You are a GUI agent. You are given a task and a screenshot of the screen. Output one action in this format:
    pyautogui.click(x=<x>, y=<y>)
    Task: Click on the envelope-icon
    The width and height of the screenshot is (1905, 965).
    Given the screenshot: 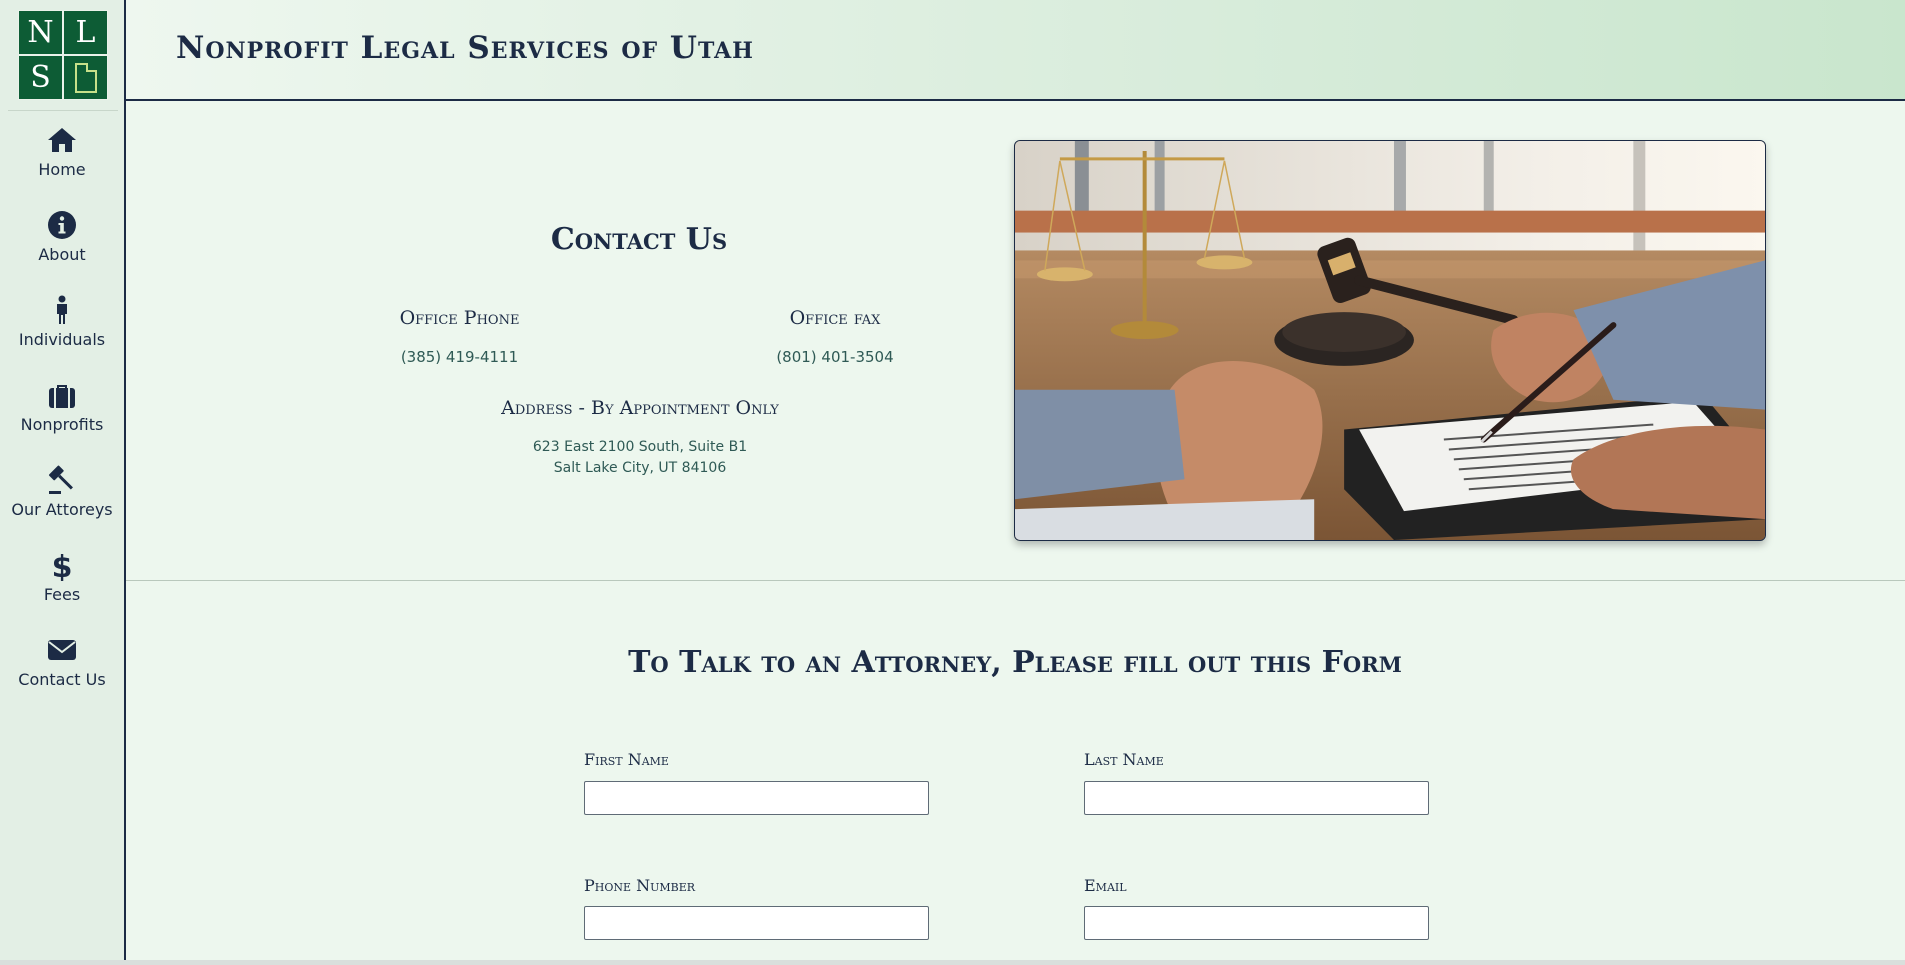 What is the action you would take?
    pyautogui.click(x=62, y=650)
    